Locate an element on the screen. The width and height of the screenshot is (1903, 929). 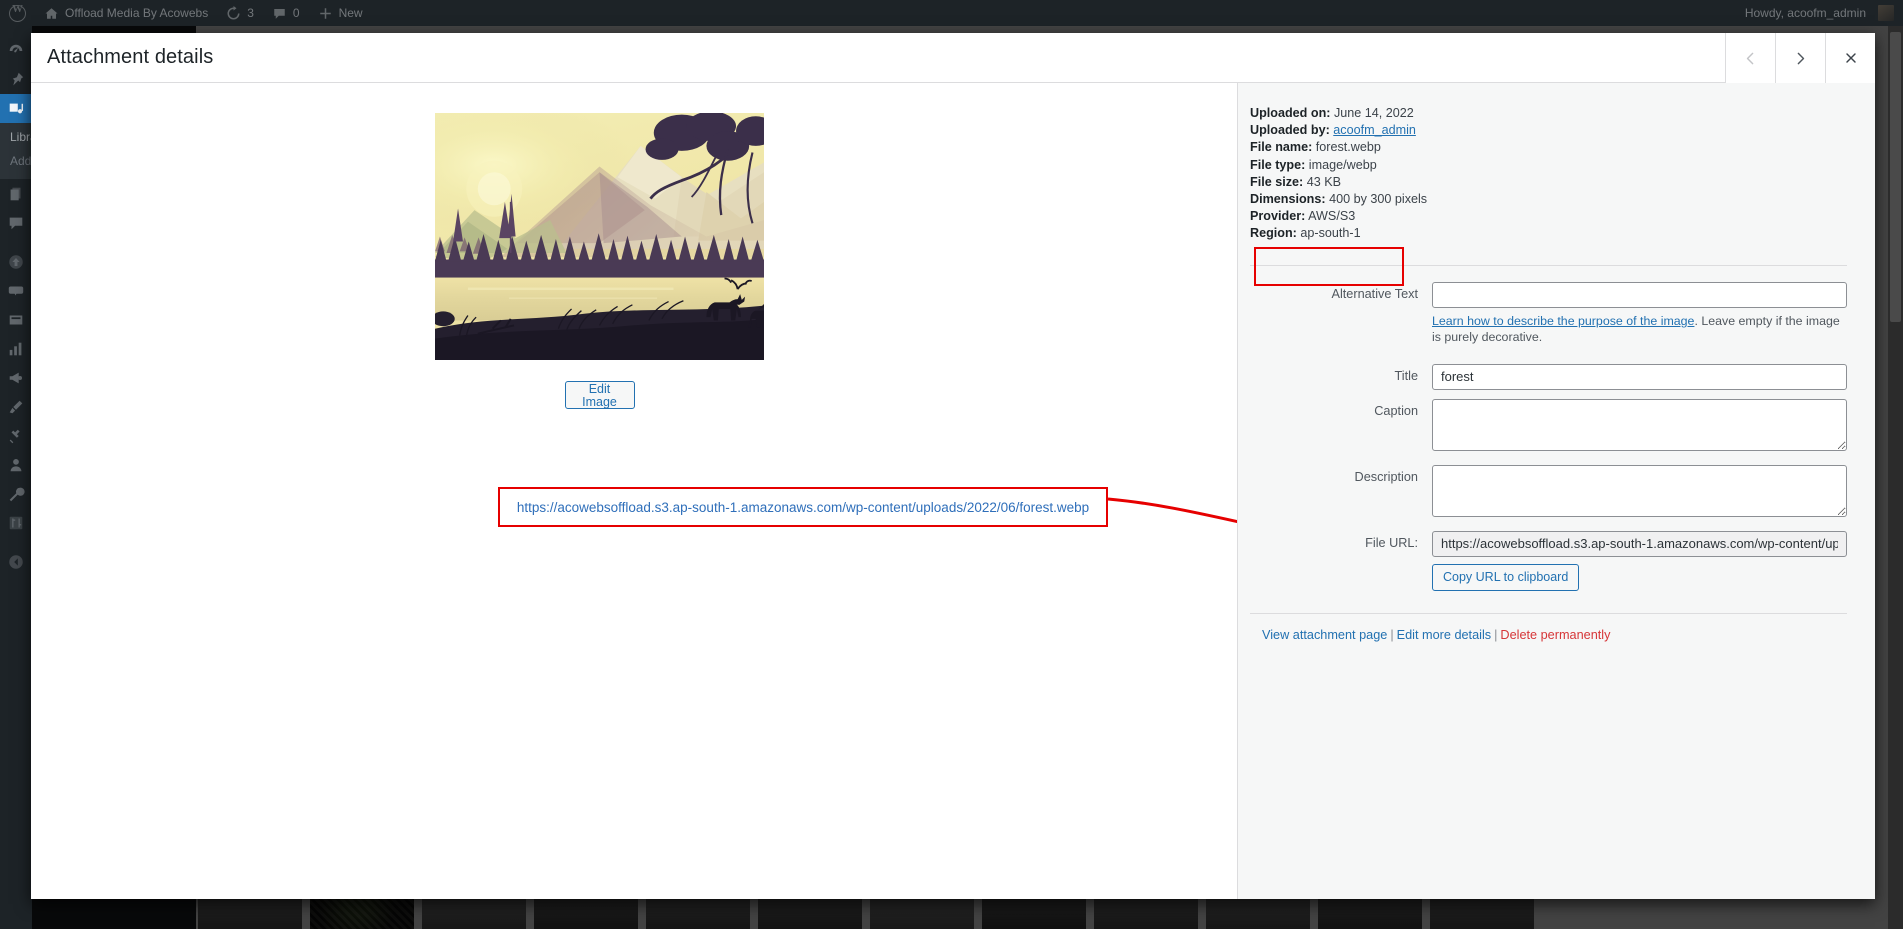
updates-menu: 3 is located at coordinates (240, 13).